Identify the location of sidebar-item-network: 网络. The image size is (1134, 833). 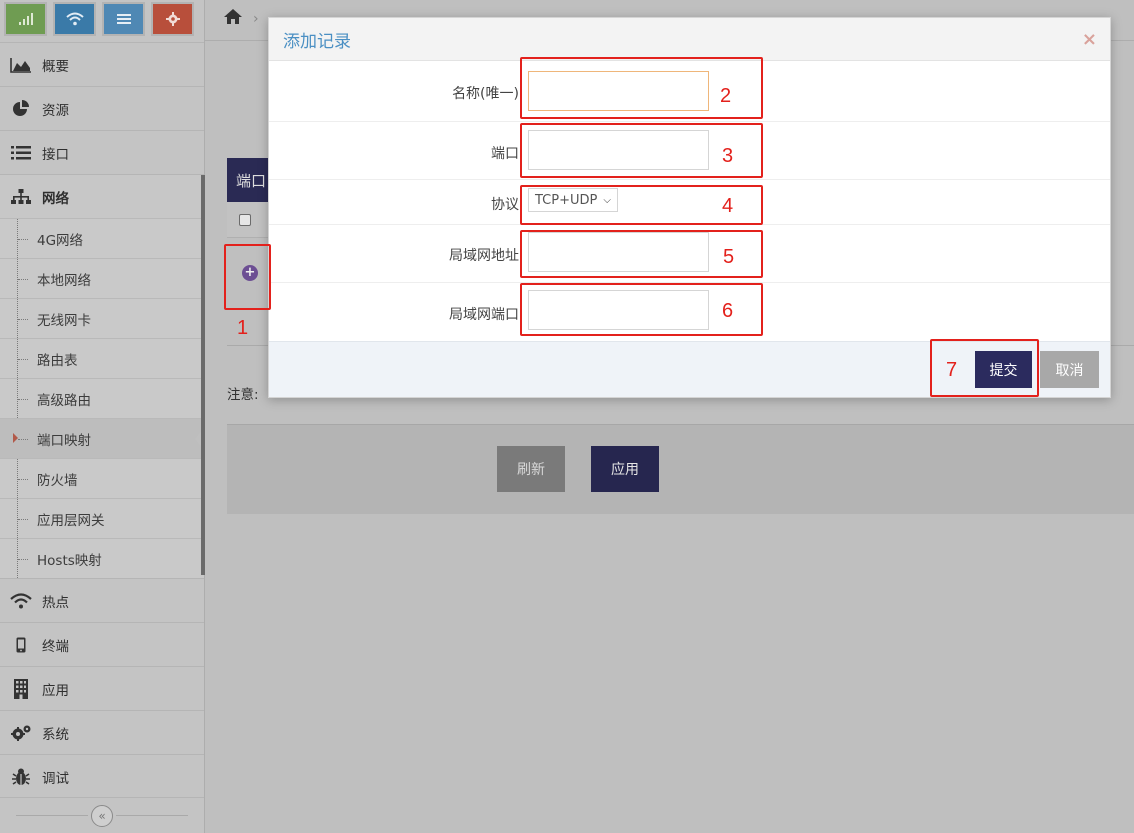
(102, 196).